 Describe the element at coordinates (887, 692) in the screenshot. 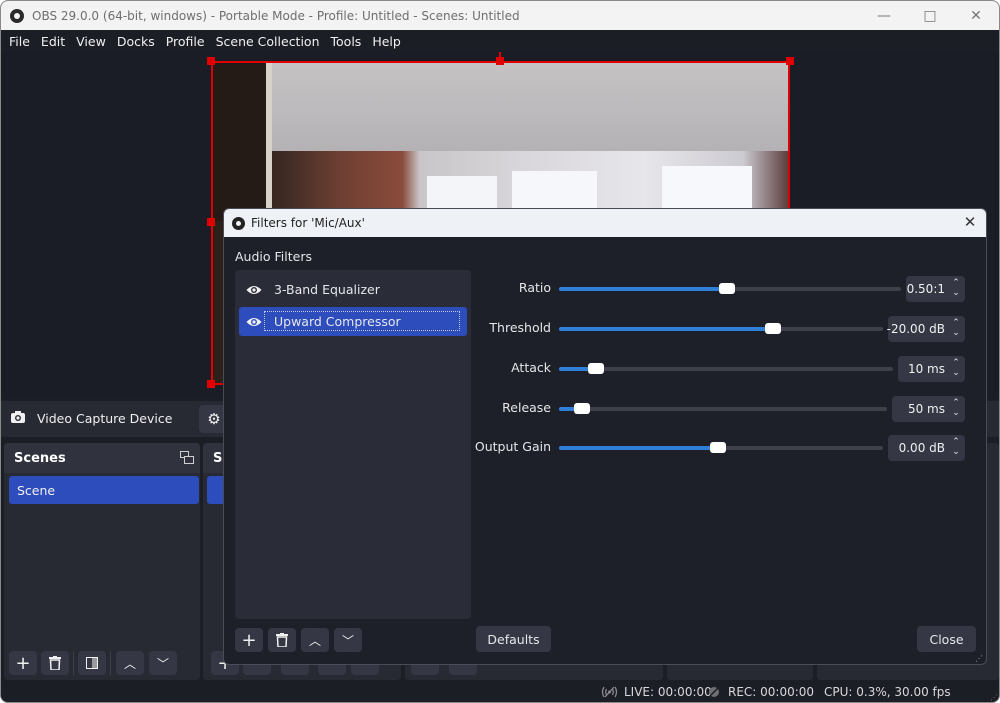

I see `cpu-fps-status: CPU: 0.3%, 30.00 fps` at that location.